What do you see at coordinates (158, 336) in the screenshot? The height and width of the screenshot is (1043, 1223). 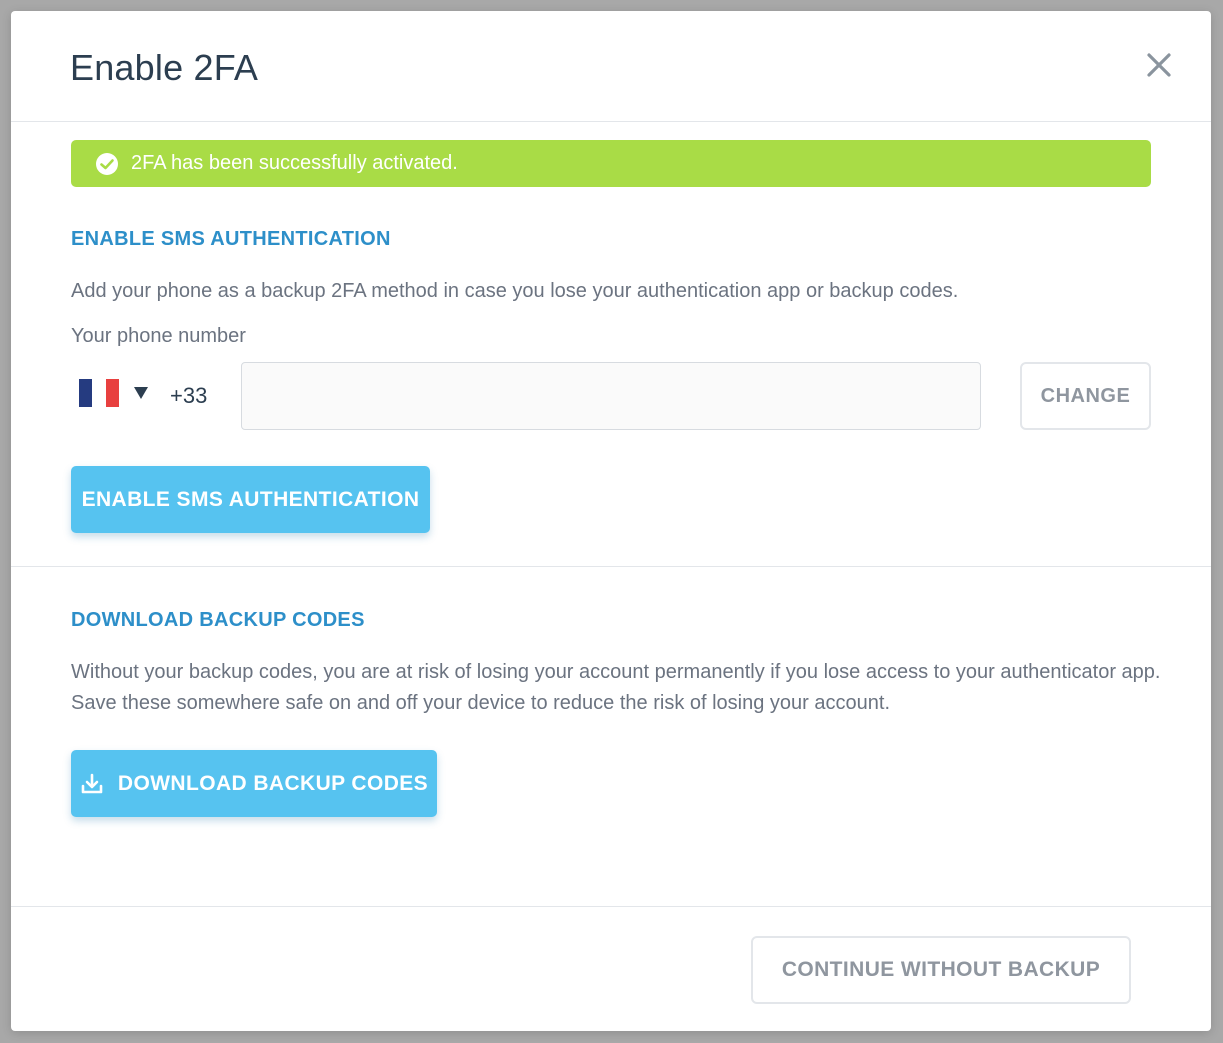 I see `phone-number-label: Your phone number` at bounding box center [158, 336].